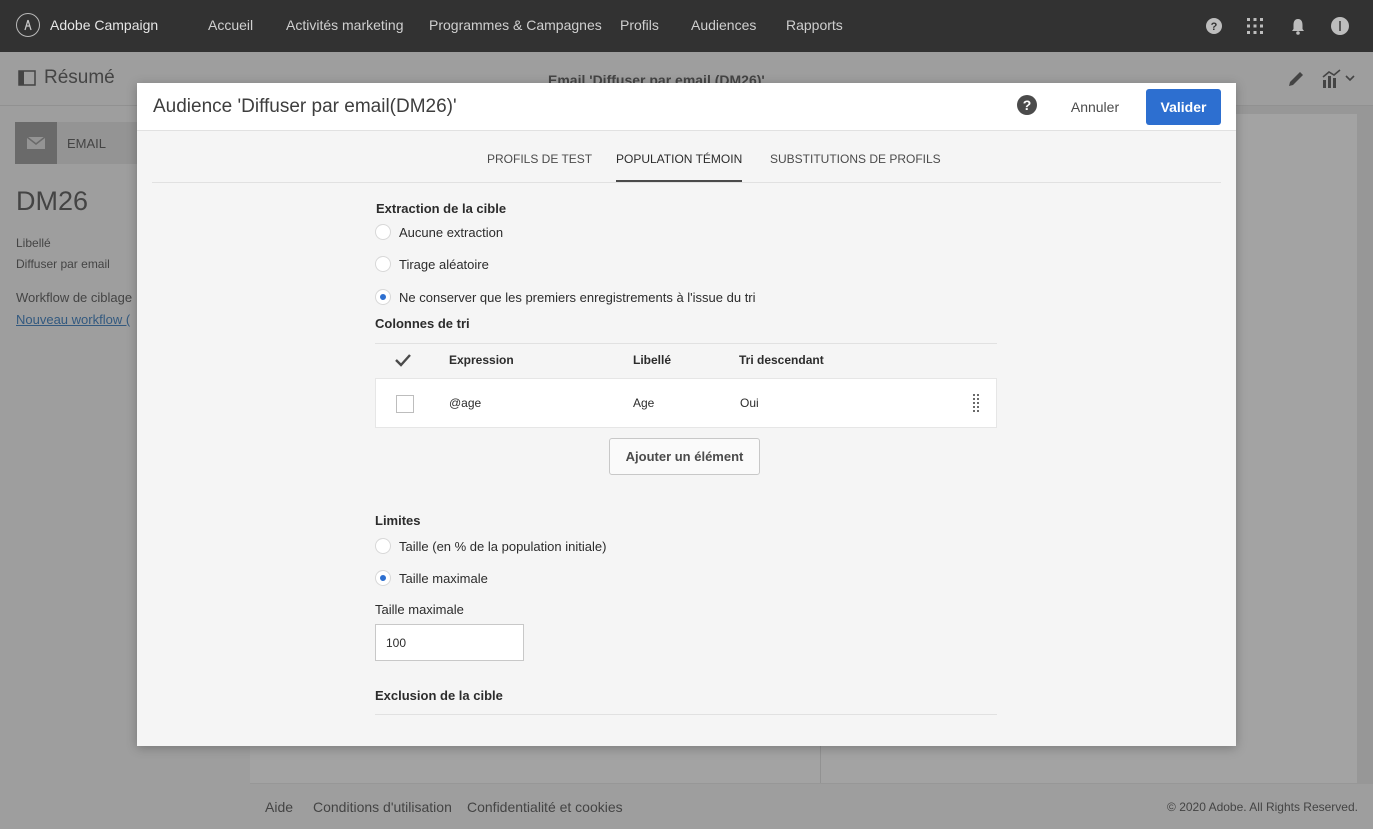  Describe the element at coordinates (976, 405) in the screenshot. I see `drag-handle-icon` at that location.